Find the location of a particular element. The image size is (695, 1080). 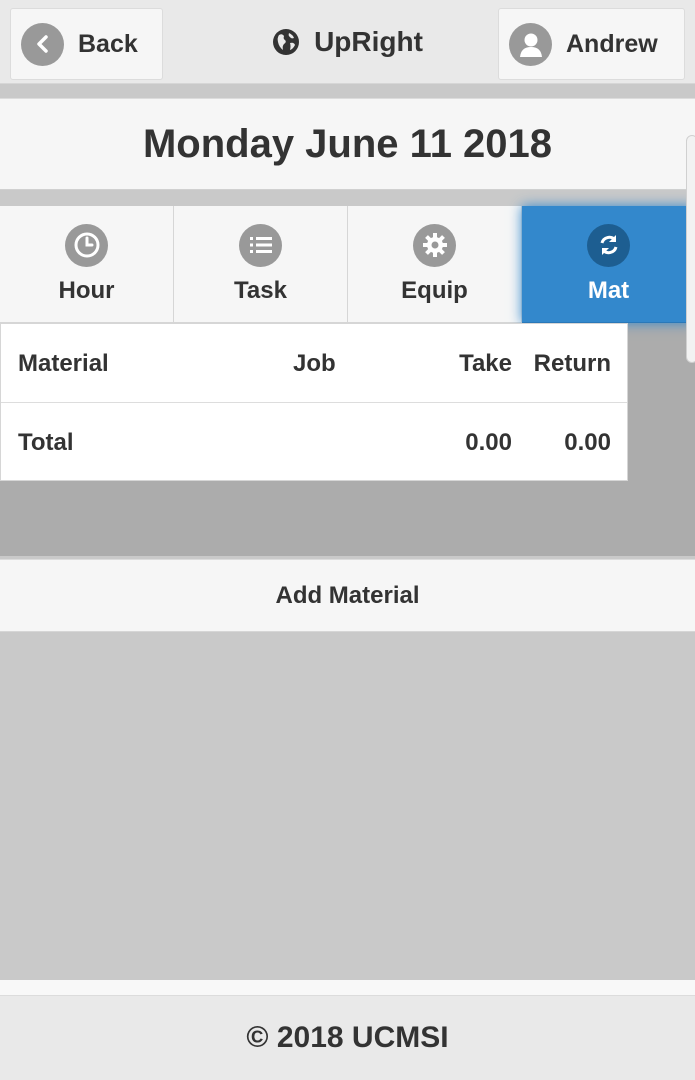

tab-equip-label: Equip is located at coordinates (434, 290).